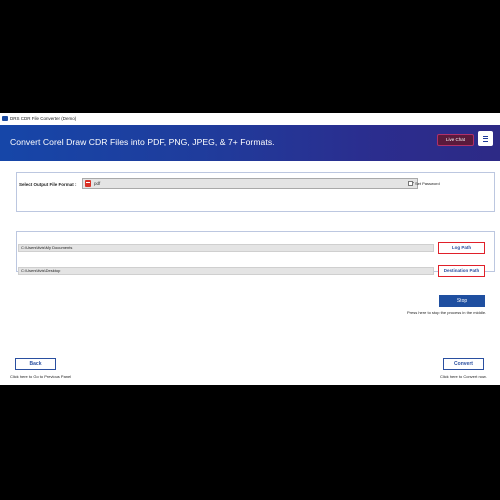 This screenshot has width=500, height=500. I want to click on log-path-button: Log Path, so click(461, 248).